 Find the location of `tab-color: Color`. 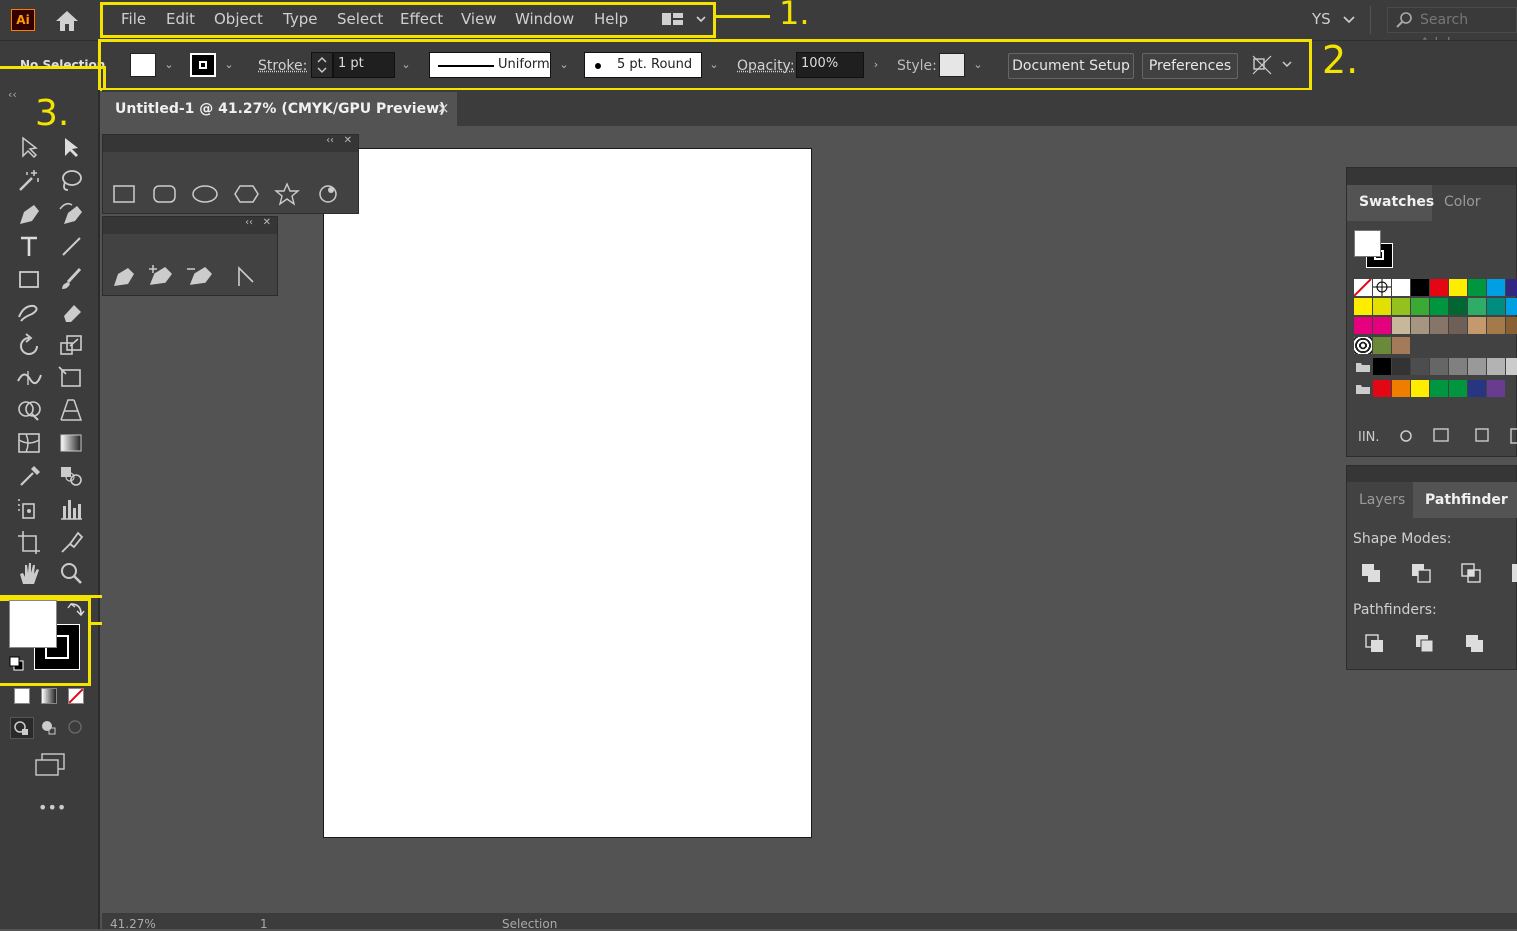

tab-color: Color is located at coordinates (1462, 202).